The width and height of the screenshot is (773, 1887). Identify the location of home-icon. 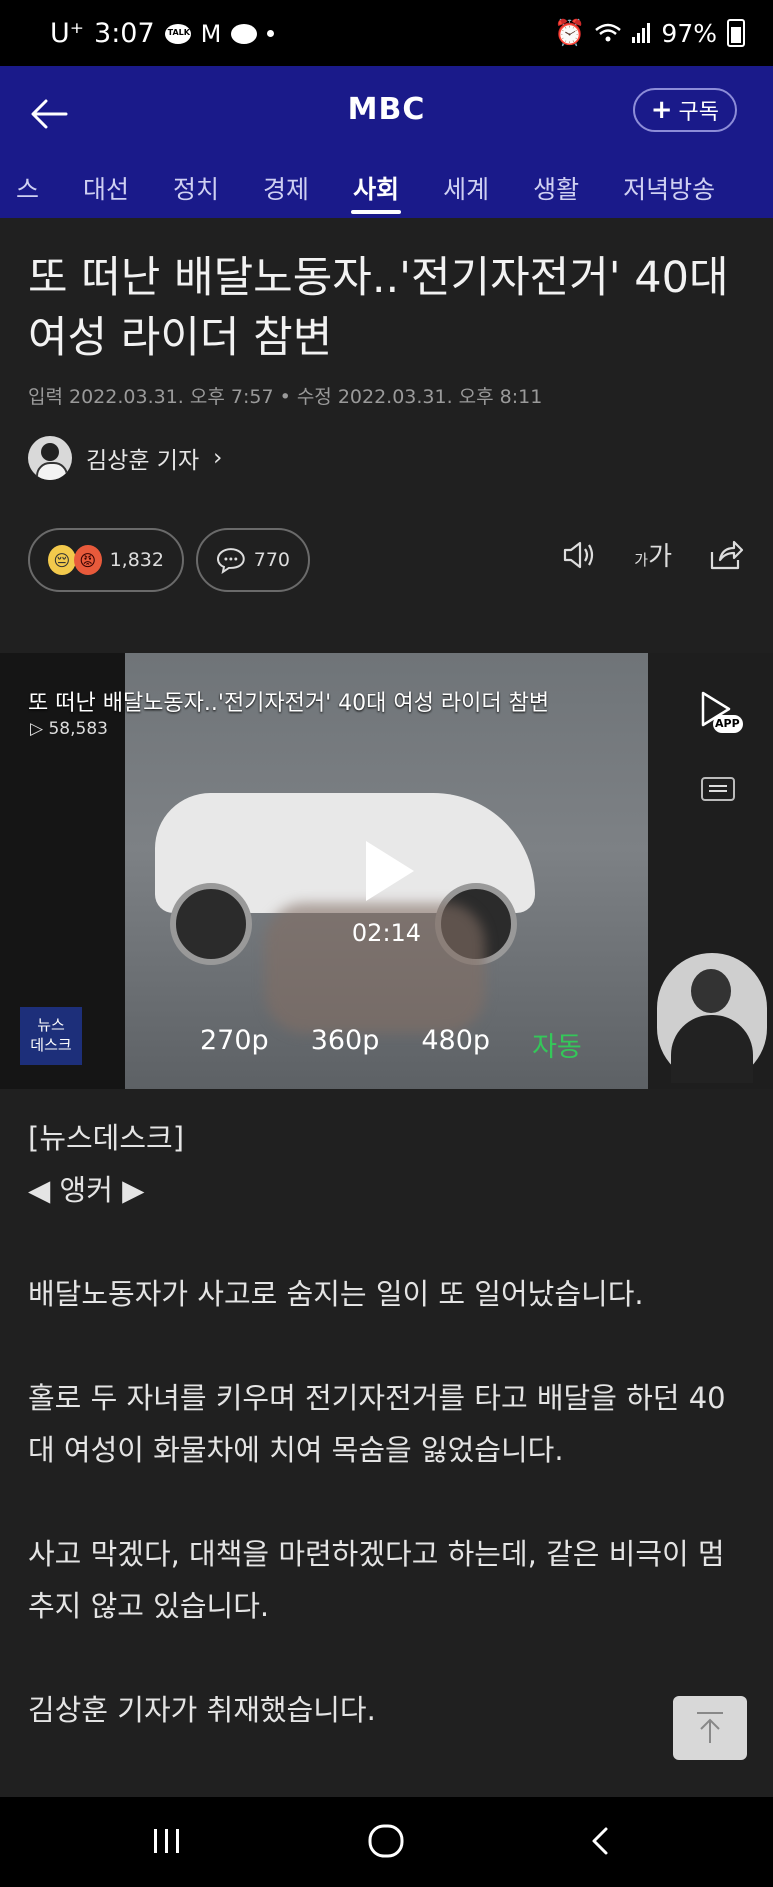
(386, 1841).